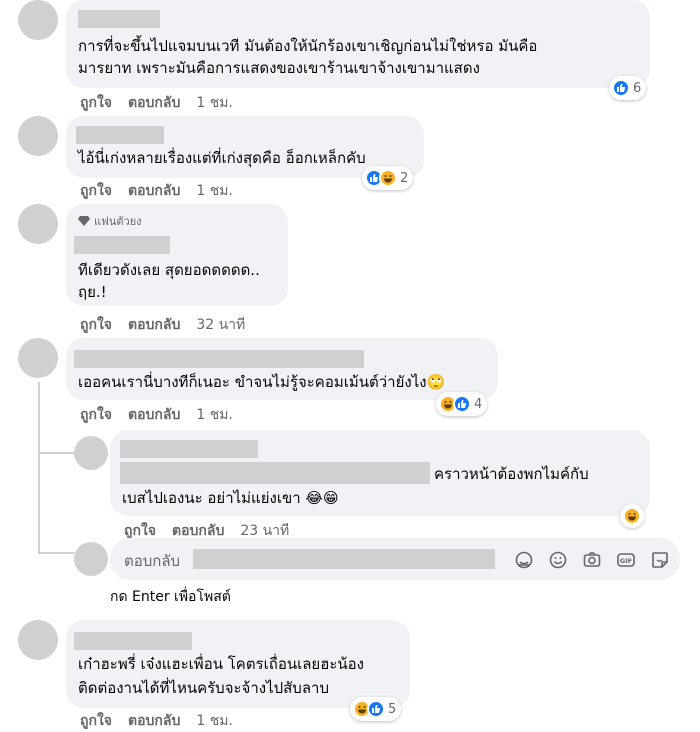 The image size is (700, 732). I want to click on sticker-icon, so click(660, 560).